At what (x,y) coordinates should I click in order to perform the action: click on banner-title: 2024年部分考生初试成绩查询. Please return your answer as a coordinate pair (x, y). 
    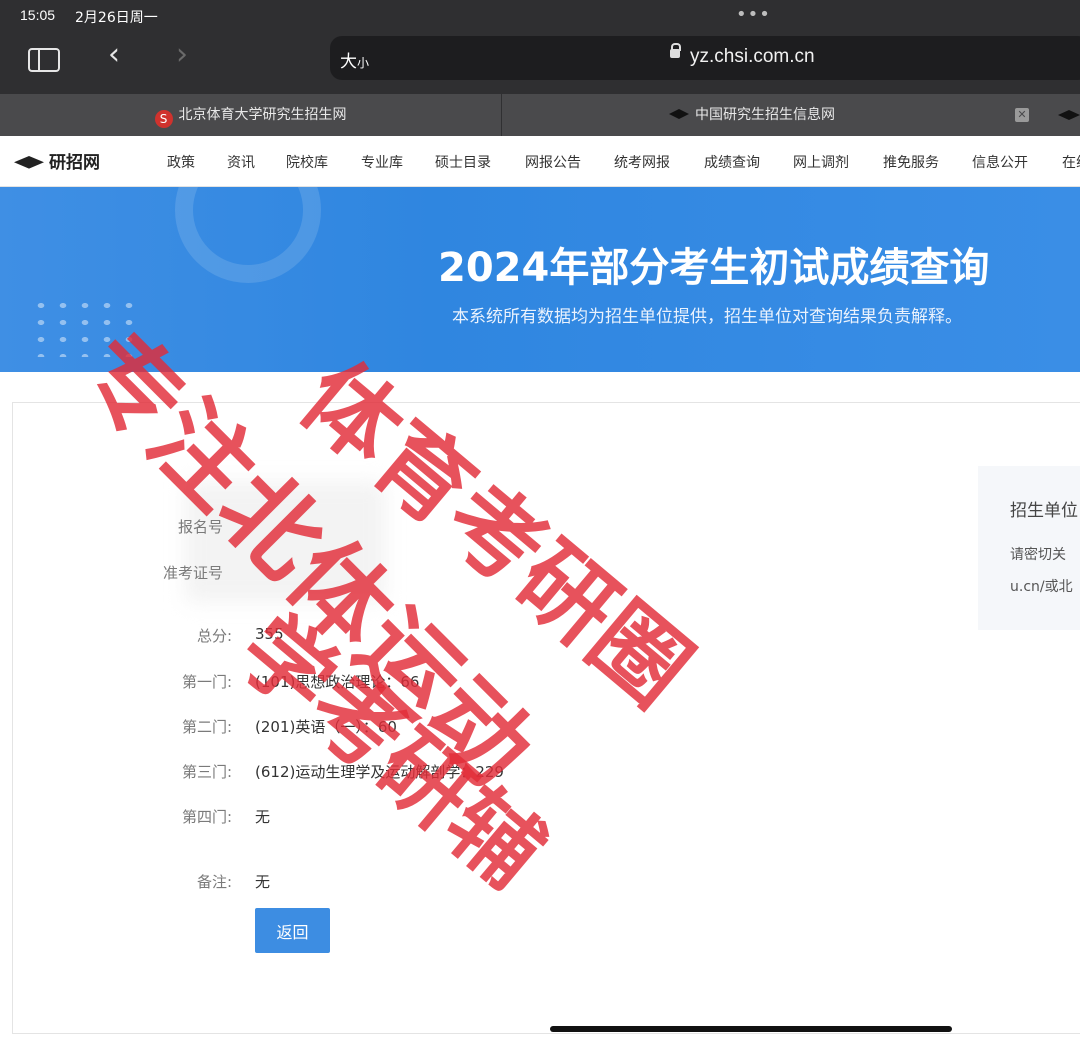
    Looking at the image, I should click on (714, 268).